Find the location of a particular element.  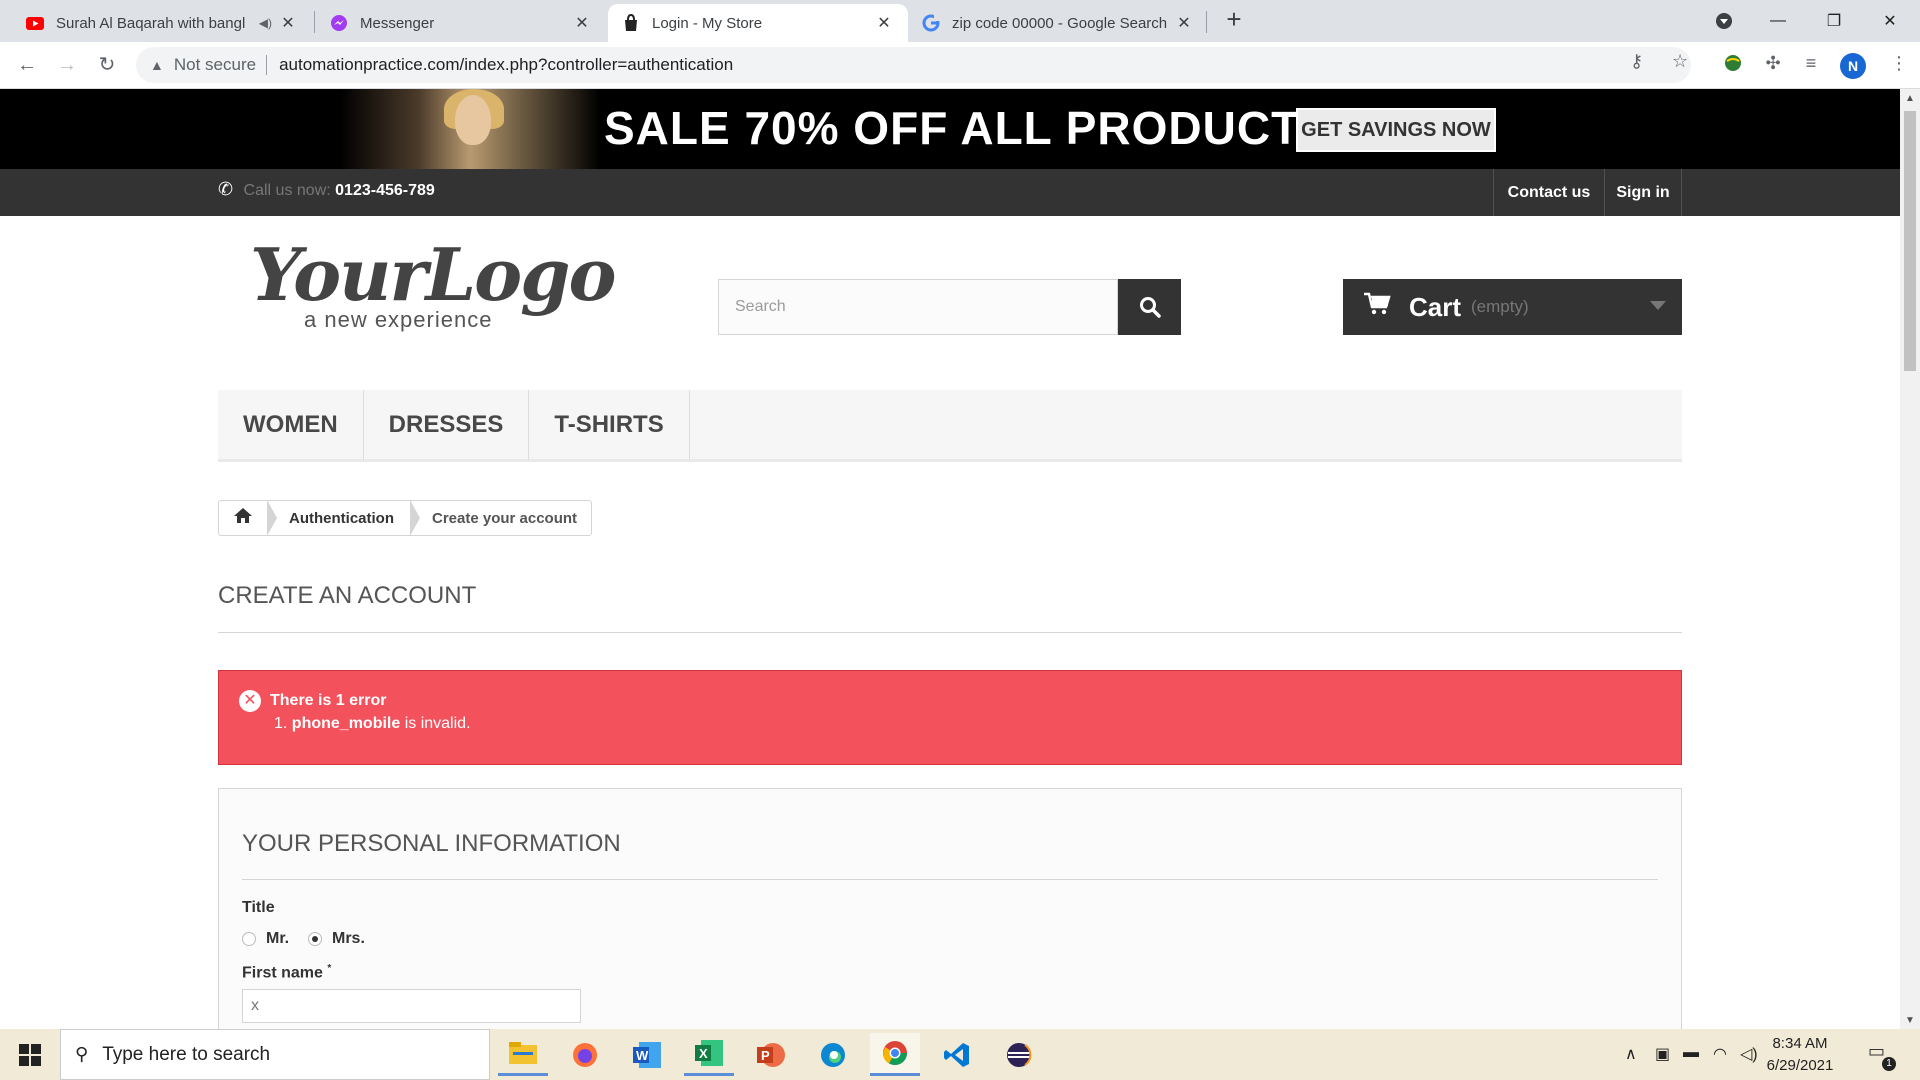

tab-login-my-store: Login - My Store ✕ is located at coordinates (758, 23).